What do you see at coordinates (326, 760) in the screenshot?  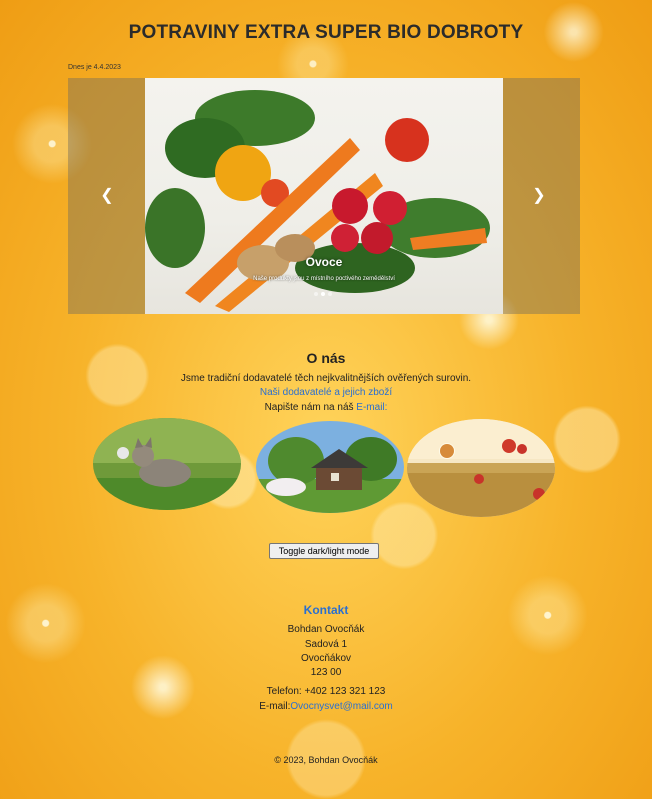 I see `footer-copyright: © 2023, Bohdan Ovocňák` at bounding box center [326, 760].